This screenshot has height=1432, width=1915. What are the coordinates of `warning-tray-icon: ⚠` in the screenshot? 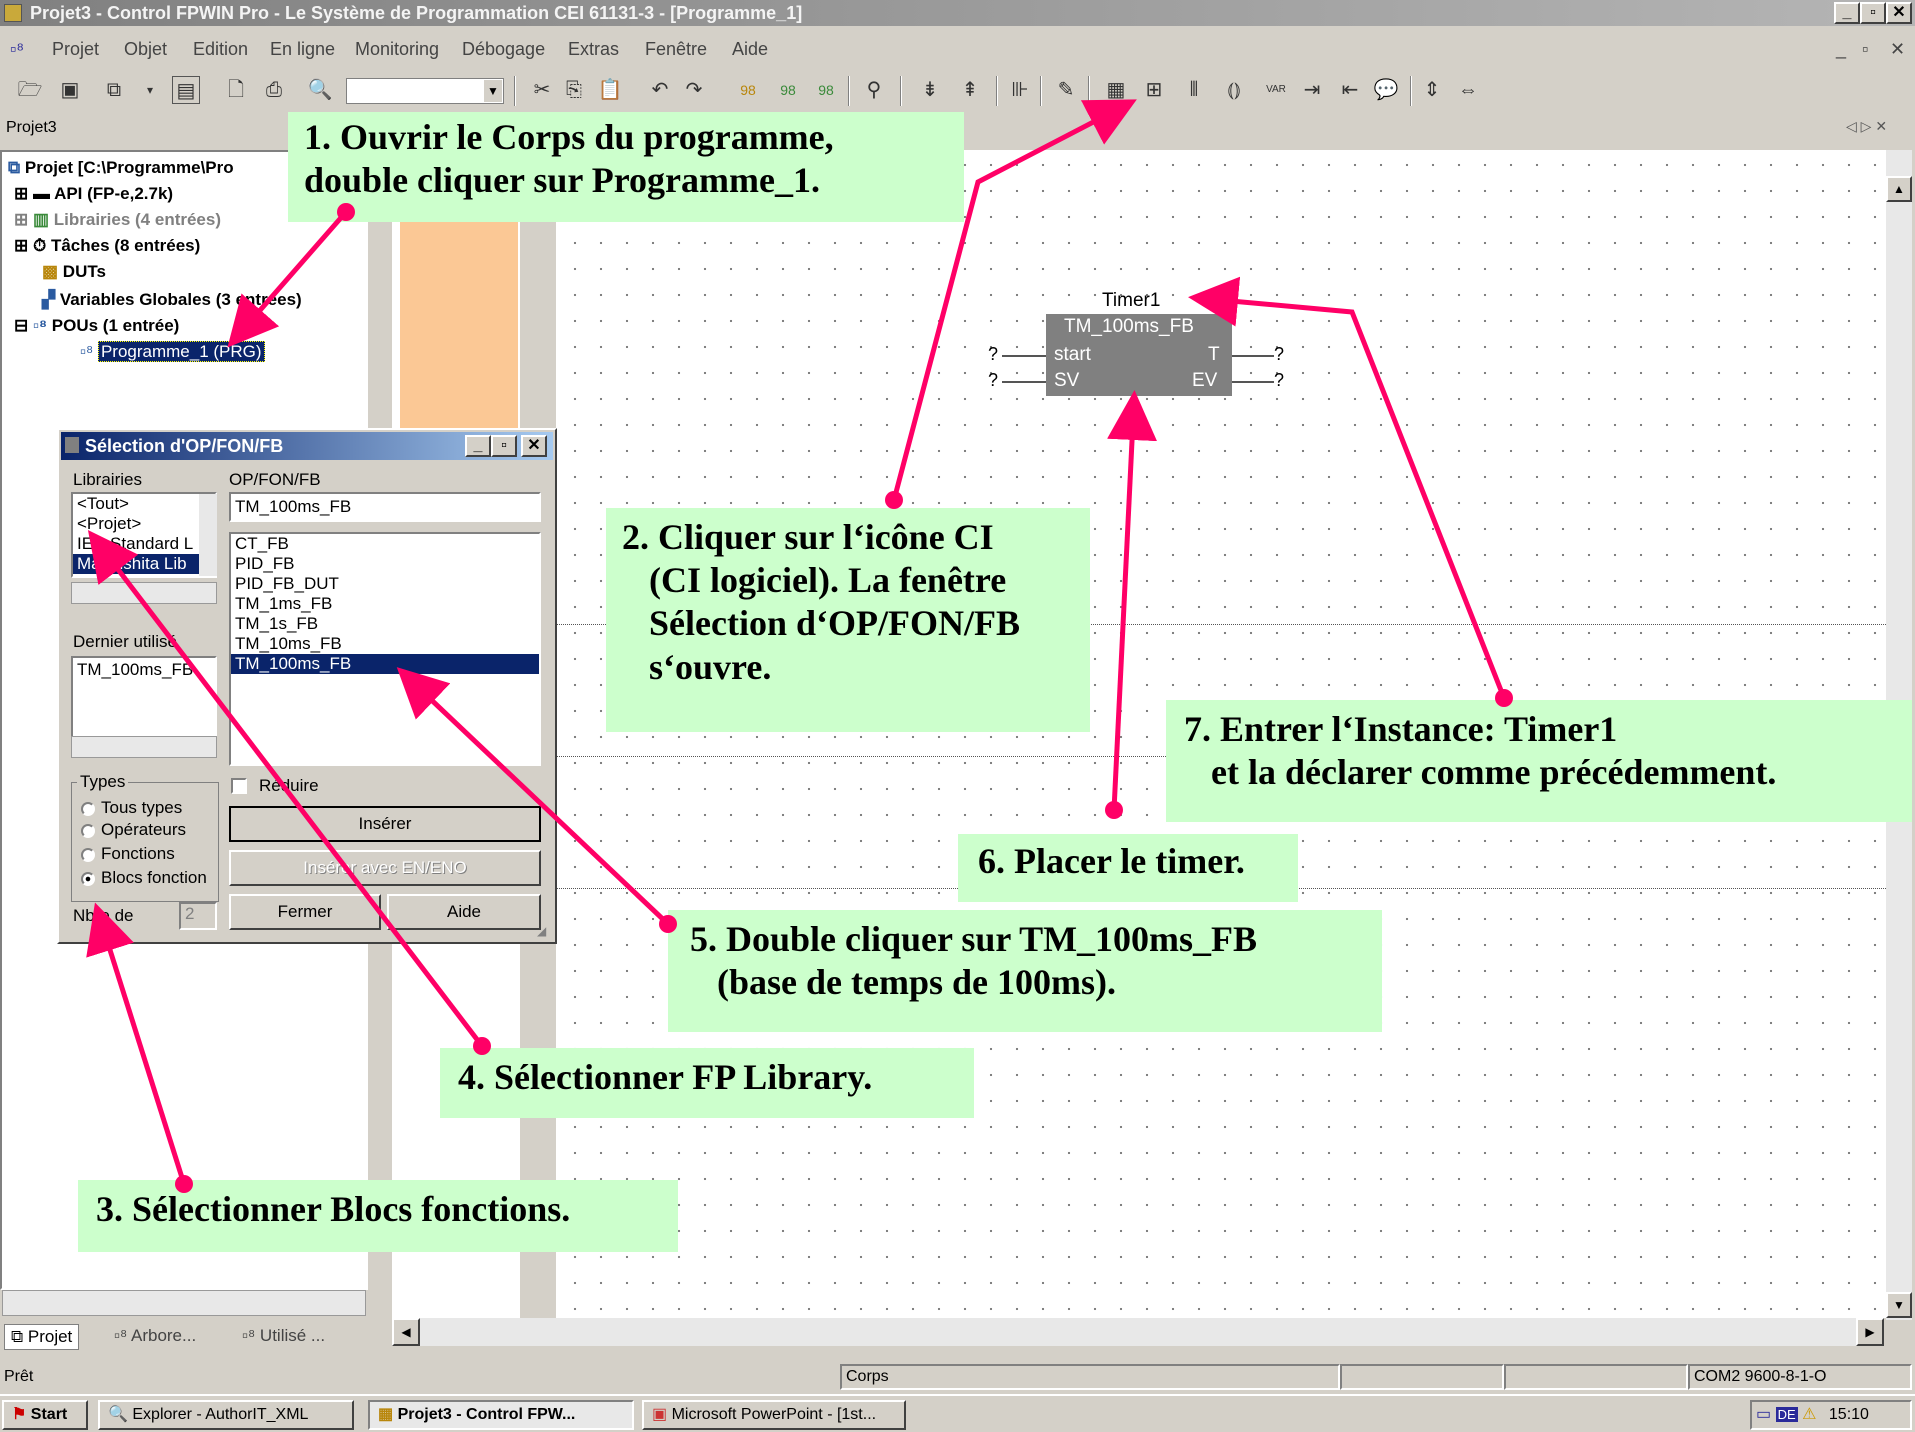 It's located at (1809, 1414).